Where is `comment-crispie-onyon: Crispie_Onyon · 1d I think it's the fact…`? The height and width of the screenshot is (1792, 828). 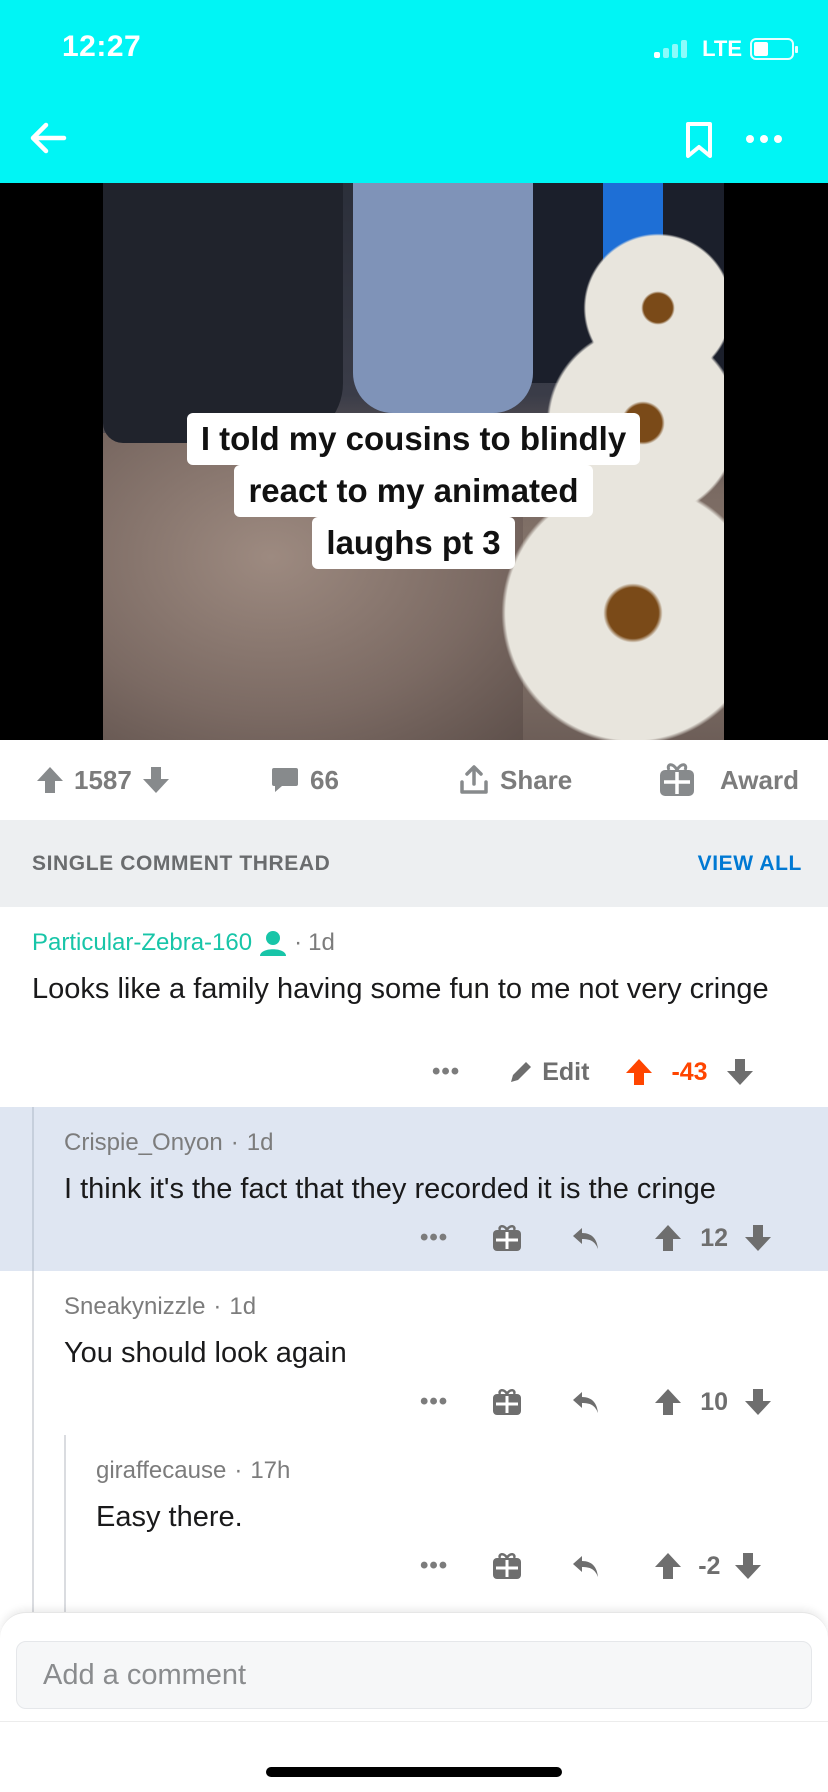
comment-crispie-onyon: Crispie_Onyon · 1d I think it's the fact… is located at coordinates (414, 1189).